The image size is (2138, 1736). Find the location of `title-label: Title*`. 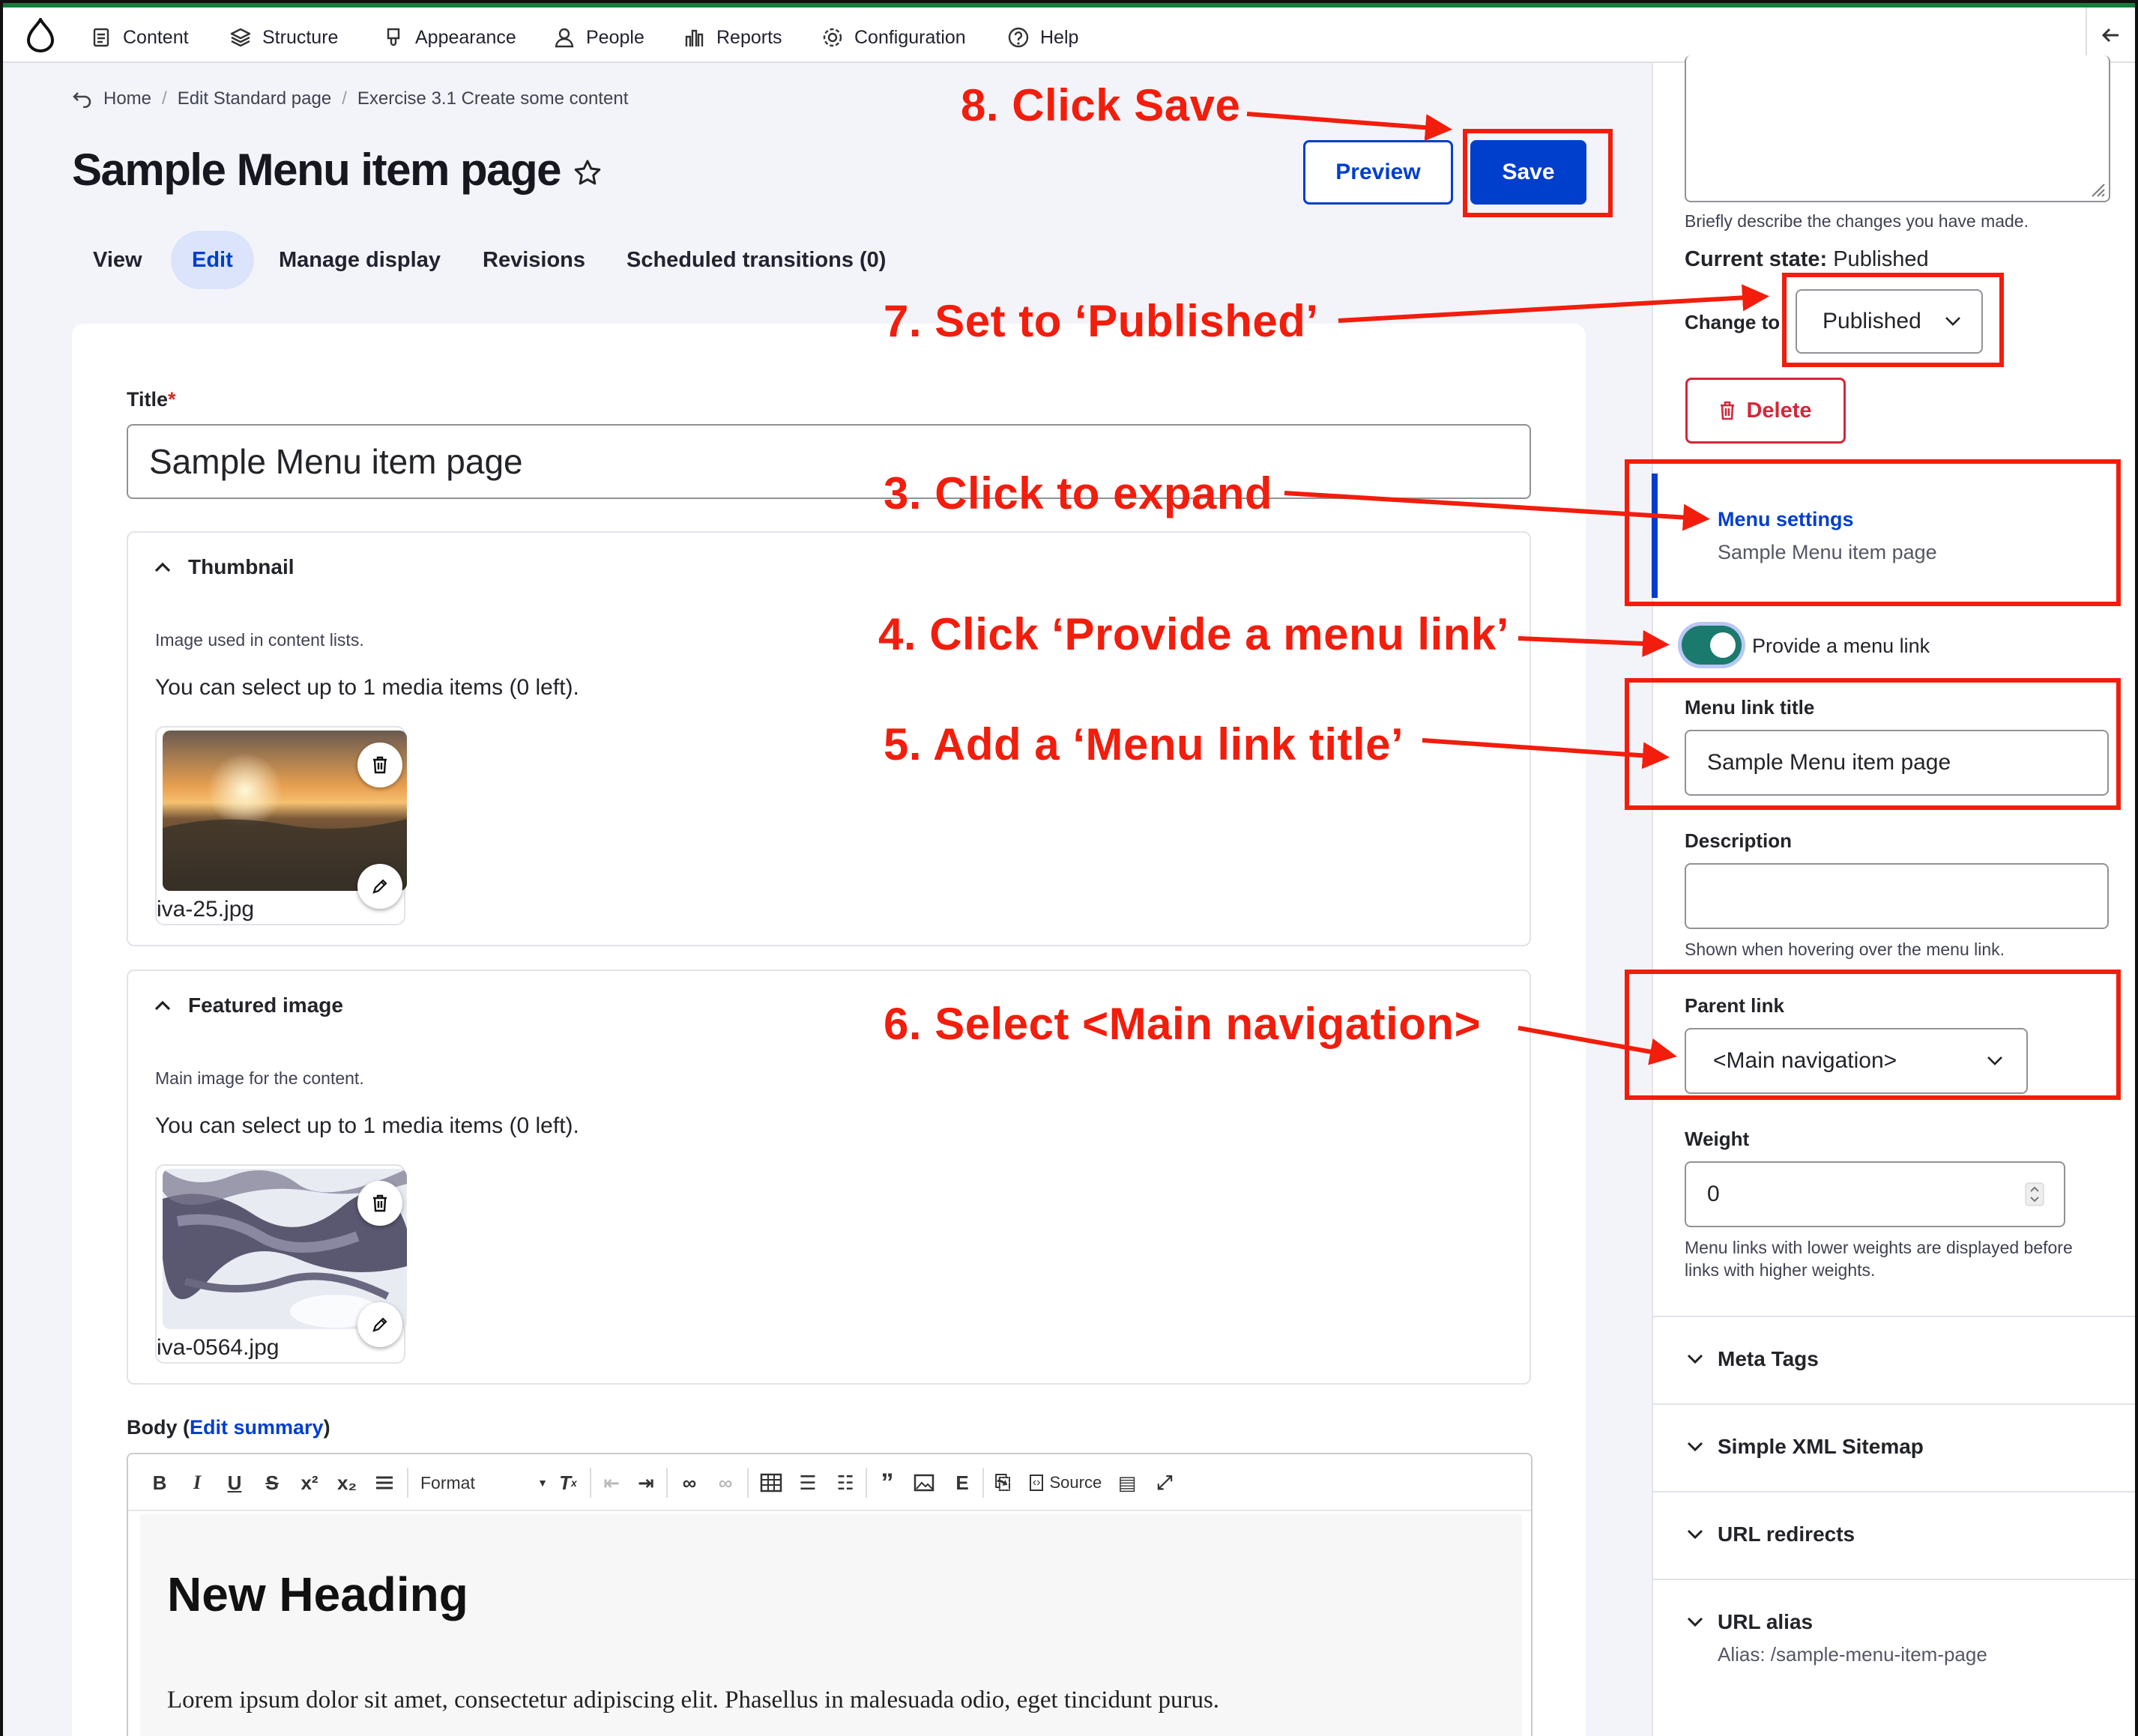

title-label: Title* is located at coordinates (151, 399).